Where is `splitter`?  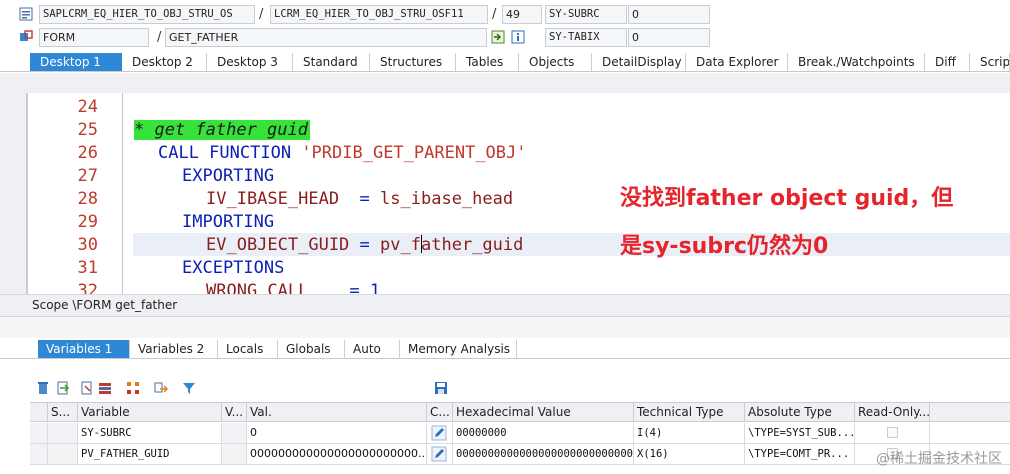
splitter is located at coordinates (505, 327).